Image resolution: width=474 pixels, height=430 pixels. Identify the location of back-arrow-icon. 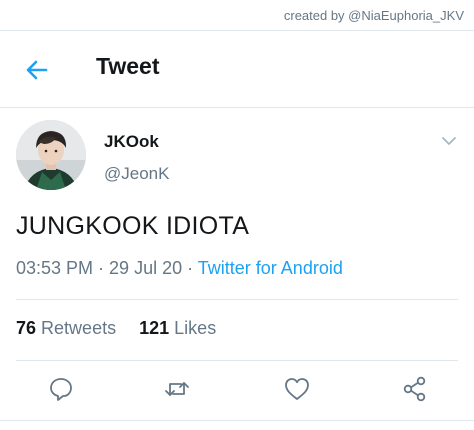
(37, 70).